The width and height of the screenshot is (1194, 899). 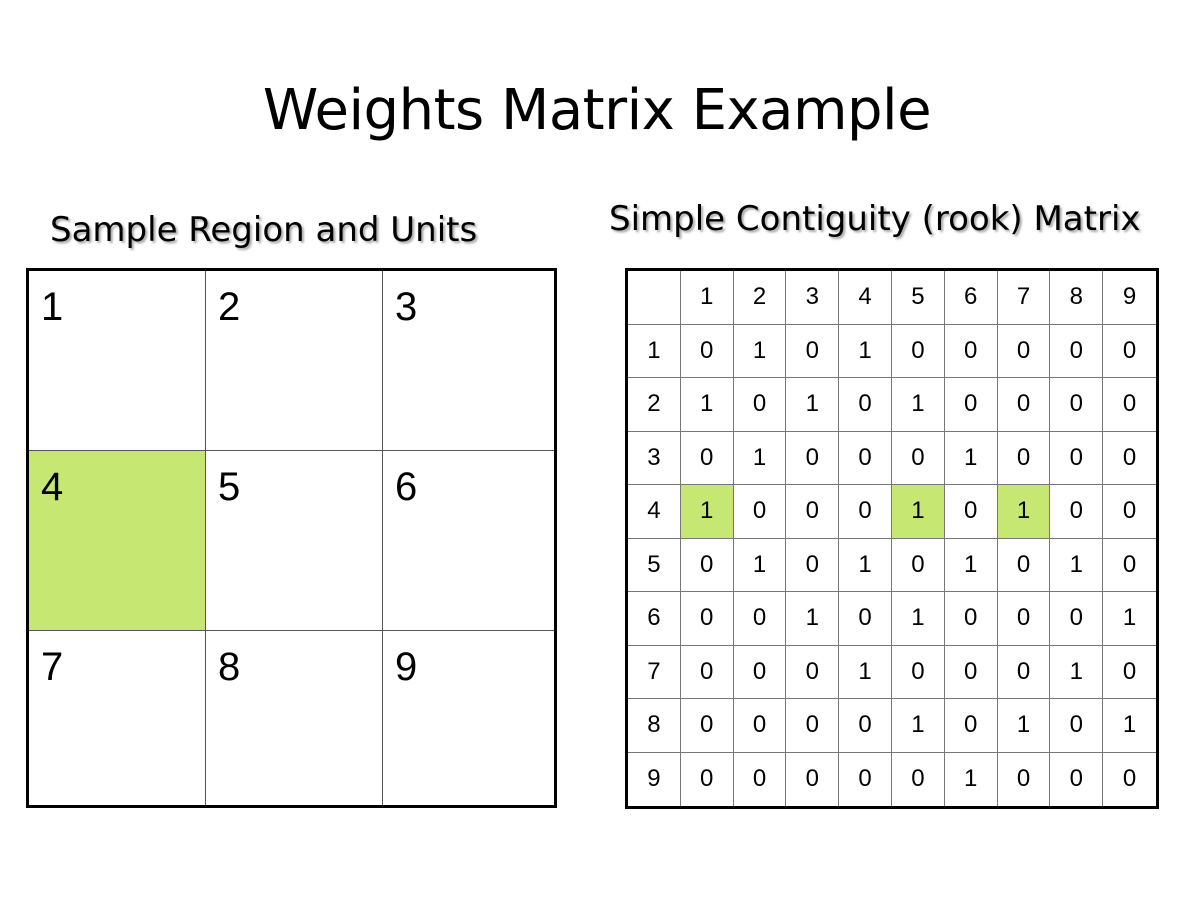 What do you see at coordinates (654, 298) in the screenshot?
I see `matrix-corner-cell` at bounding box center [654, 298].